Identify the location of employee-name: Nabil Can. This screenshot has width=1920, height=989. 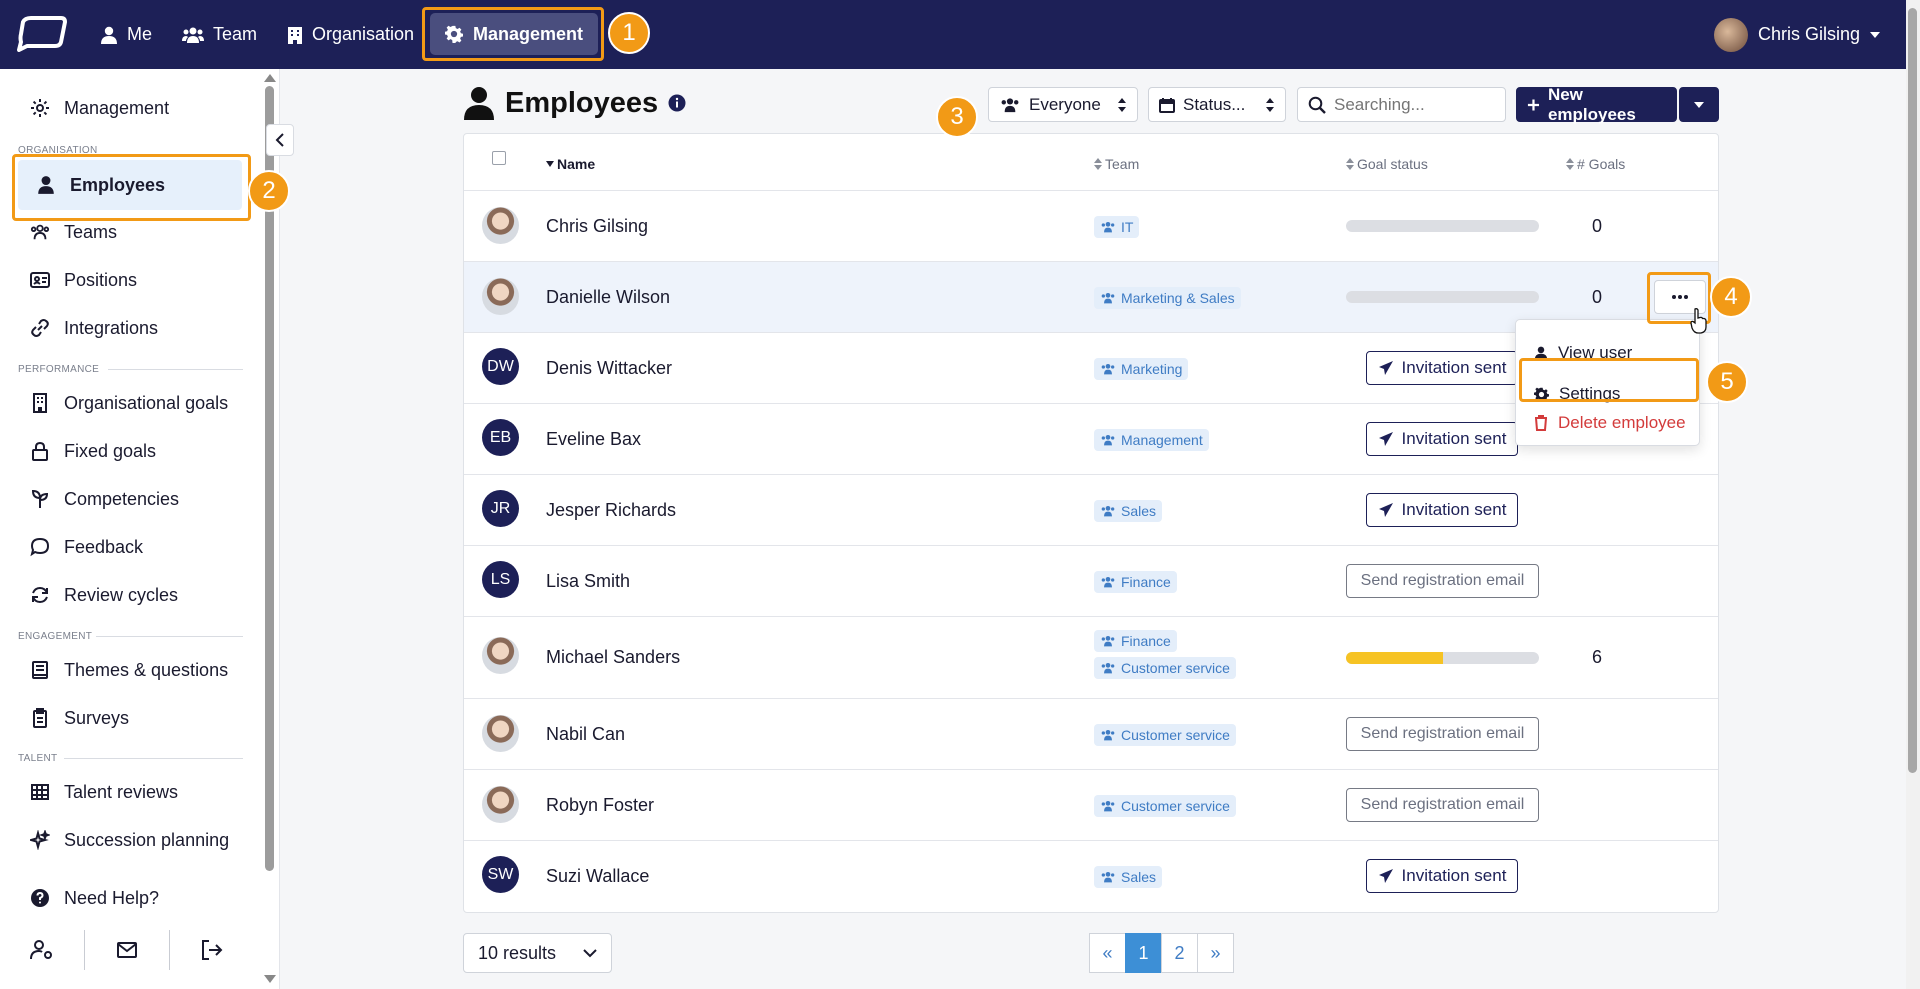
(585, 734).